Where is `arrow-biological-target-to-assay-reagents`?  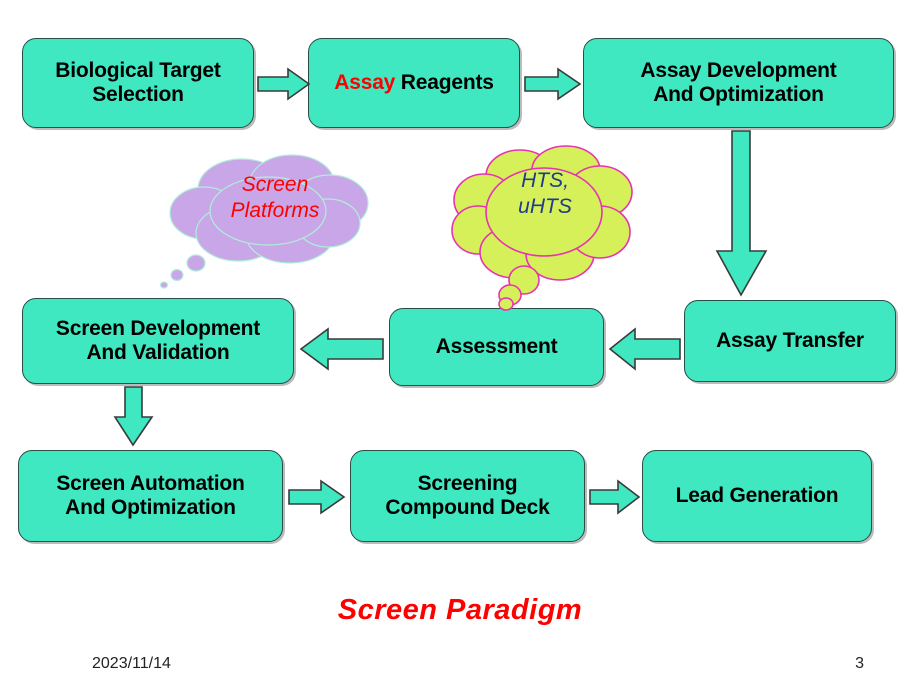
arrow-biological-target-to-assay-reagents is located at coordinates (284, 84).